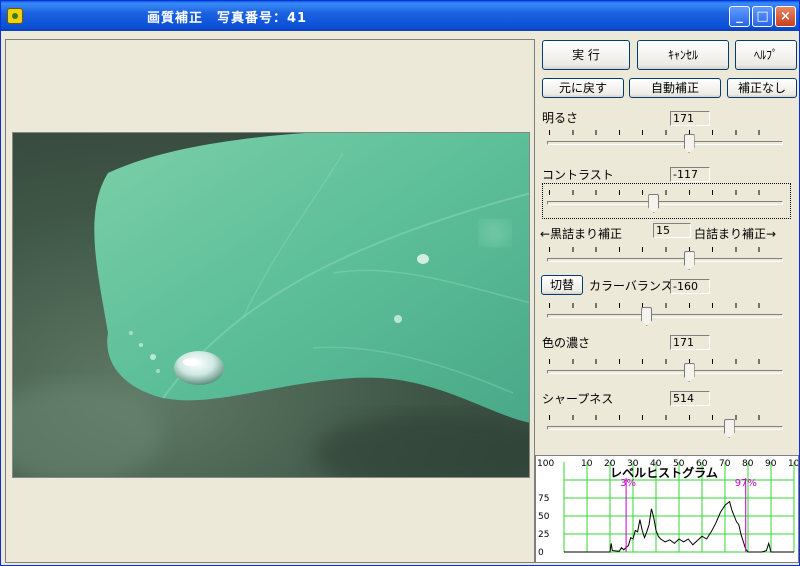  What do you see at coordinates (560, 118) in the screenshot?
I see `brightness-label: 明るさ` at bounding box center [560, 118].